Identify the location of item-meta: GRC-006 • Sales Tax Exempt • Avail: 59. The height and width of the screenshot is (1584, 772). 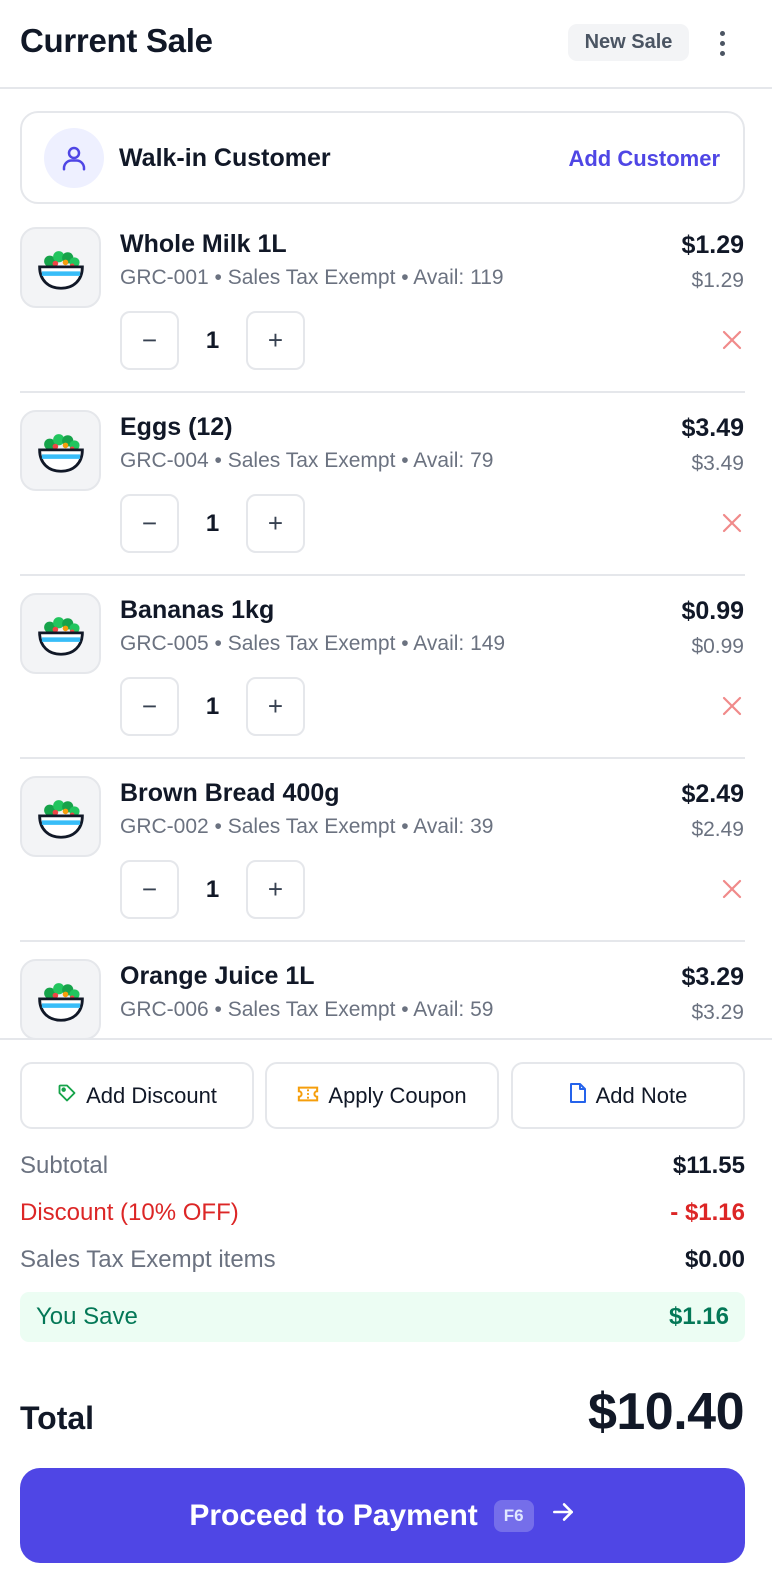
(307, 1009).